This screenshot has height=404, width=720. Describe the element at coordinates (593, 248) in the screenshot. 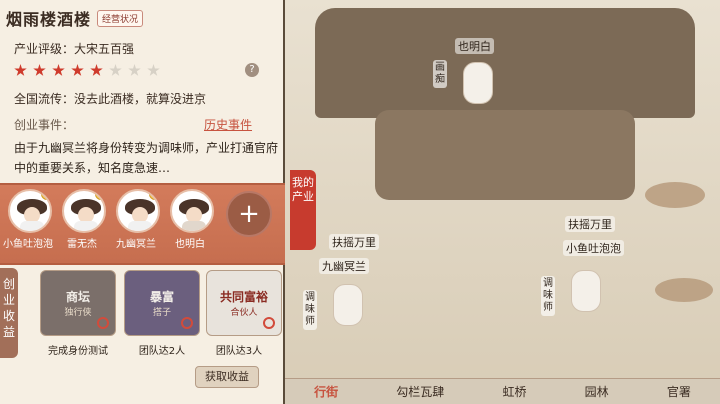

I see `character-name-label: 小鱼吐泡泡` at that location.